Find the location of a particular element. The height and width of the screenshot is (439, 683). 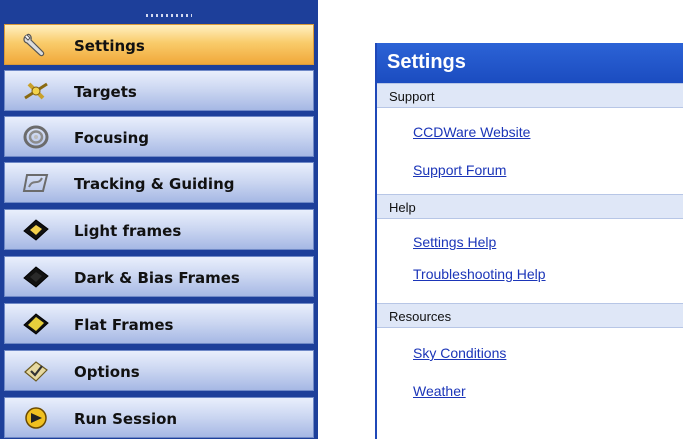

light-frame-icon is located at coordinates (36, 230).